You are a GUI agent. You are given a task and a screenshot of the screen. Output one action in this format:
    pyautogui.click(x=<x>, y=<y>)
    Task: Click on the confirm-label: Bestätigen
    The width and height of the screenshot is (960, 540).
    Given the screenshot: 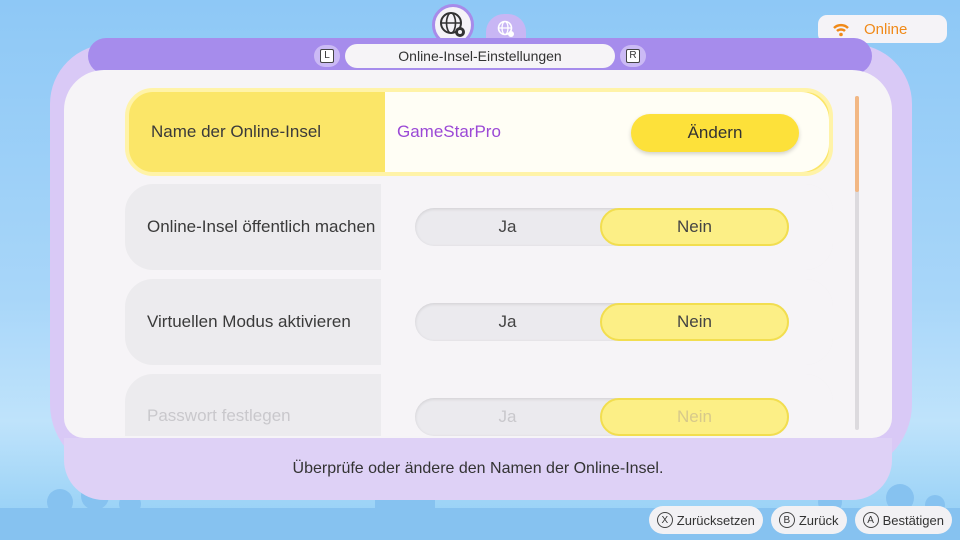 What is the action you would take?
    pyautogui.click(x=913, y=520)
    